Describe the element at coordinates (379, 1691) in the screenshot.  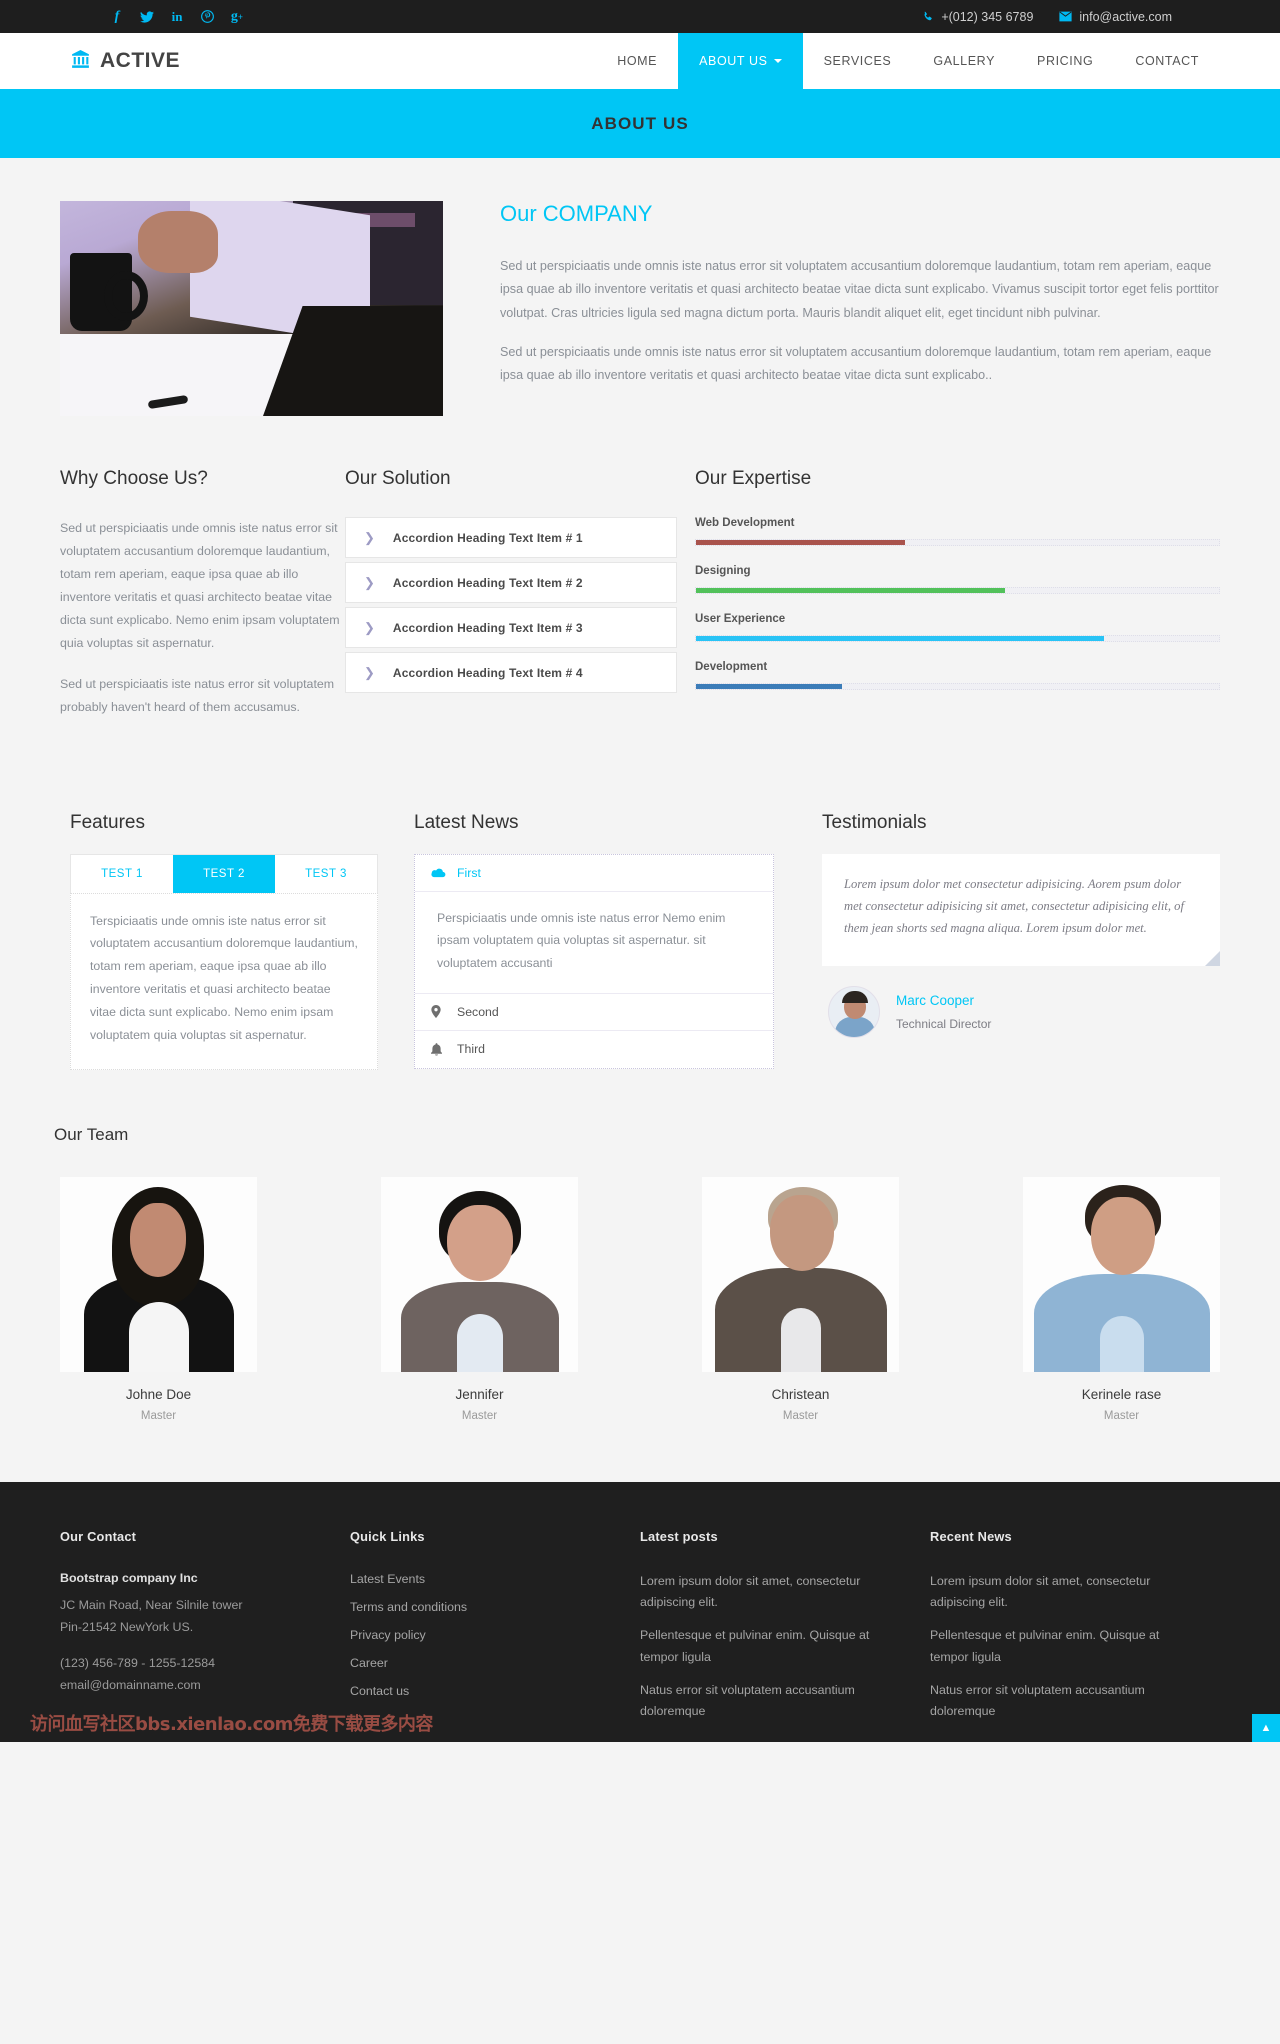
I see `quick-link: Contact us` at that location.